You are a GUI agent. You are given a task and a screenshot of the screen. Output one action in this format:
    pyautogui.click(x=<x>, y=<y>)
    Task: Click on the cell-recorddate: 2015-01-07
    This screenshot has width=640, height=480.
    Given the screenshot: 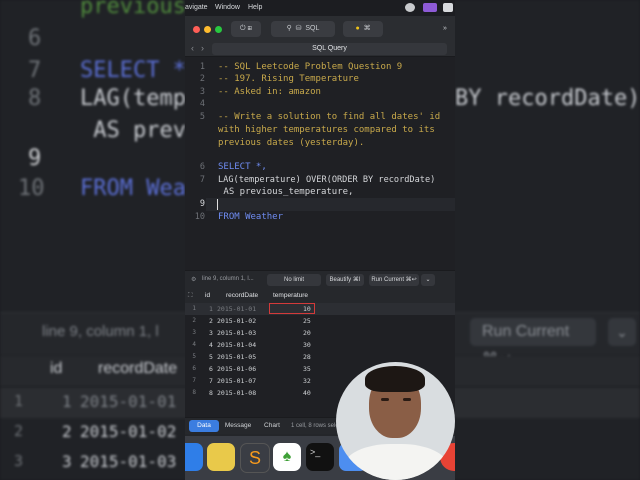 What is the action you would take?
    pyautogui.click(x=236, y=381)
    